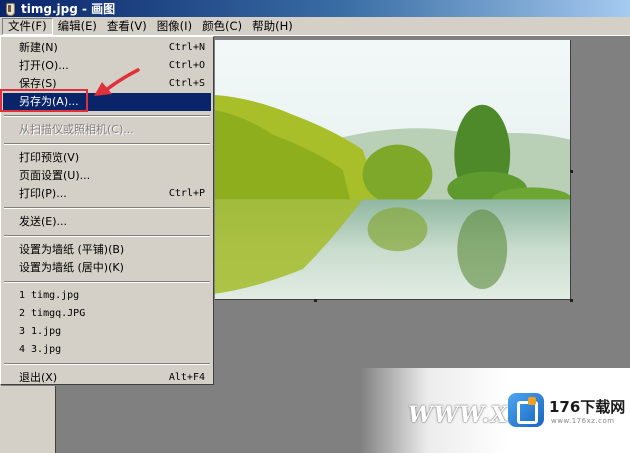 This screenshot has height=453, width=630. What do you see at coordinates (72, 249) in the screenshot?
I see `menu-item-label: 设置为墙纸 (平铺)(B)` at bounding box center [72, 249].